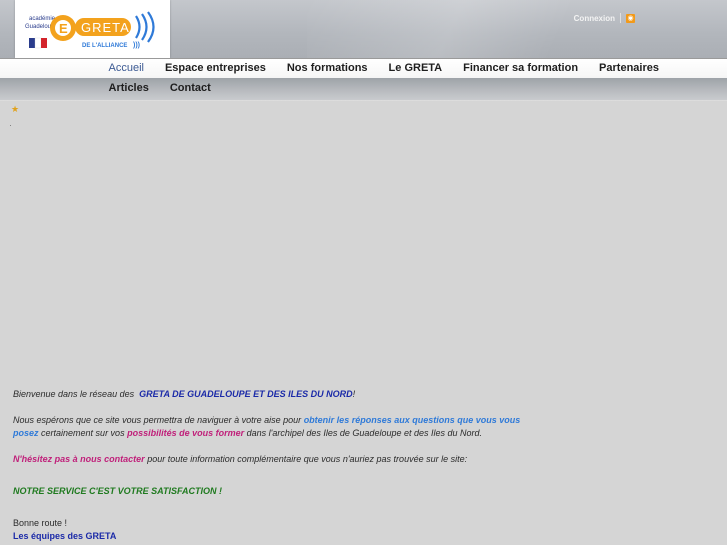  Describe the element at coordinates (104, 46) in the screenshot. I see `logo-subtitle: DE L'ALLIANCE` at that location.